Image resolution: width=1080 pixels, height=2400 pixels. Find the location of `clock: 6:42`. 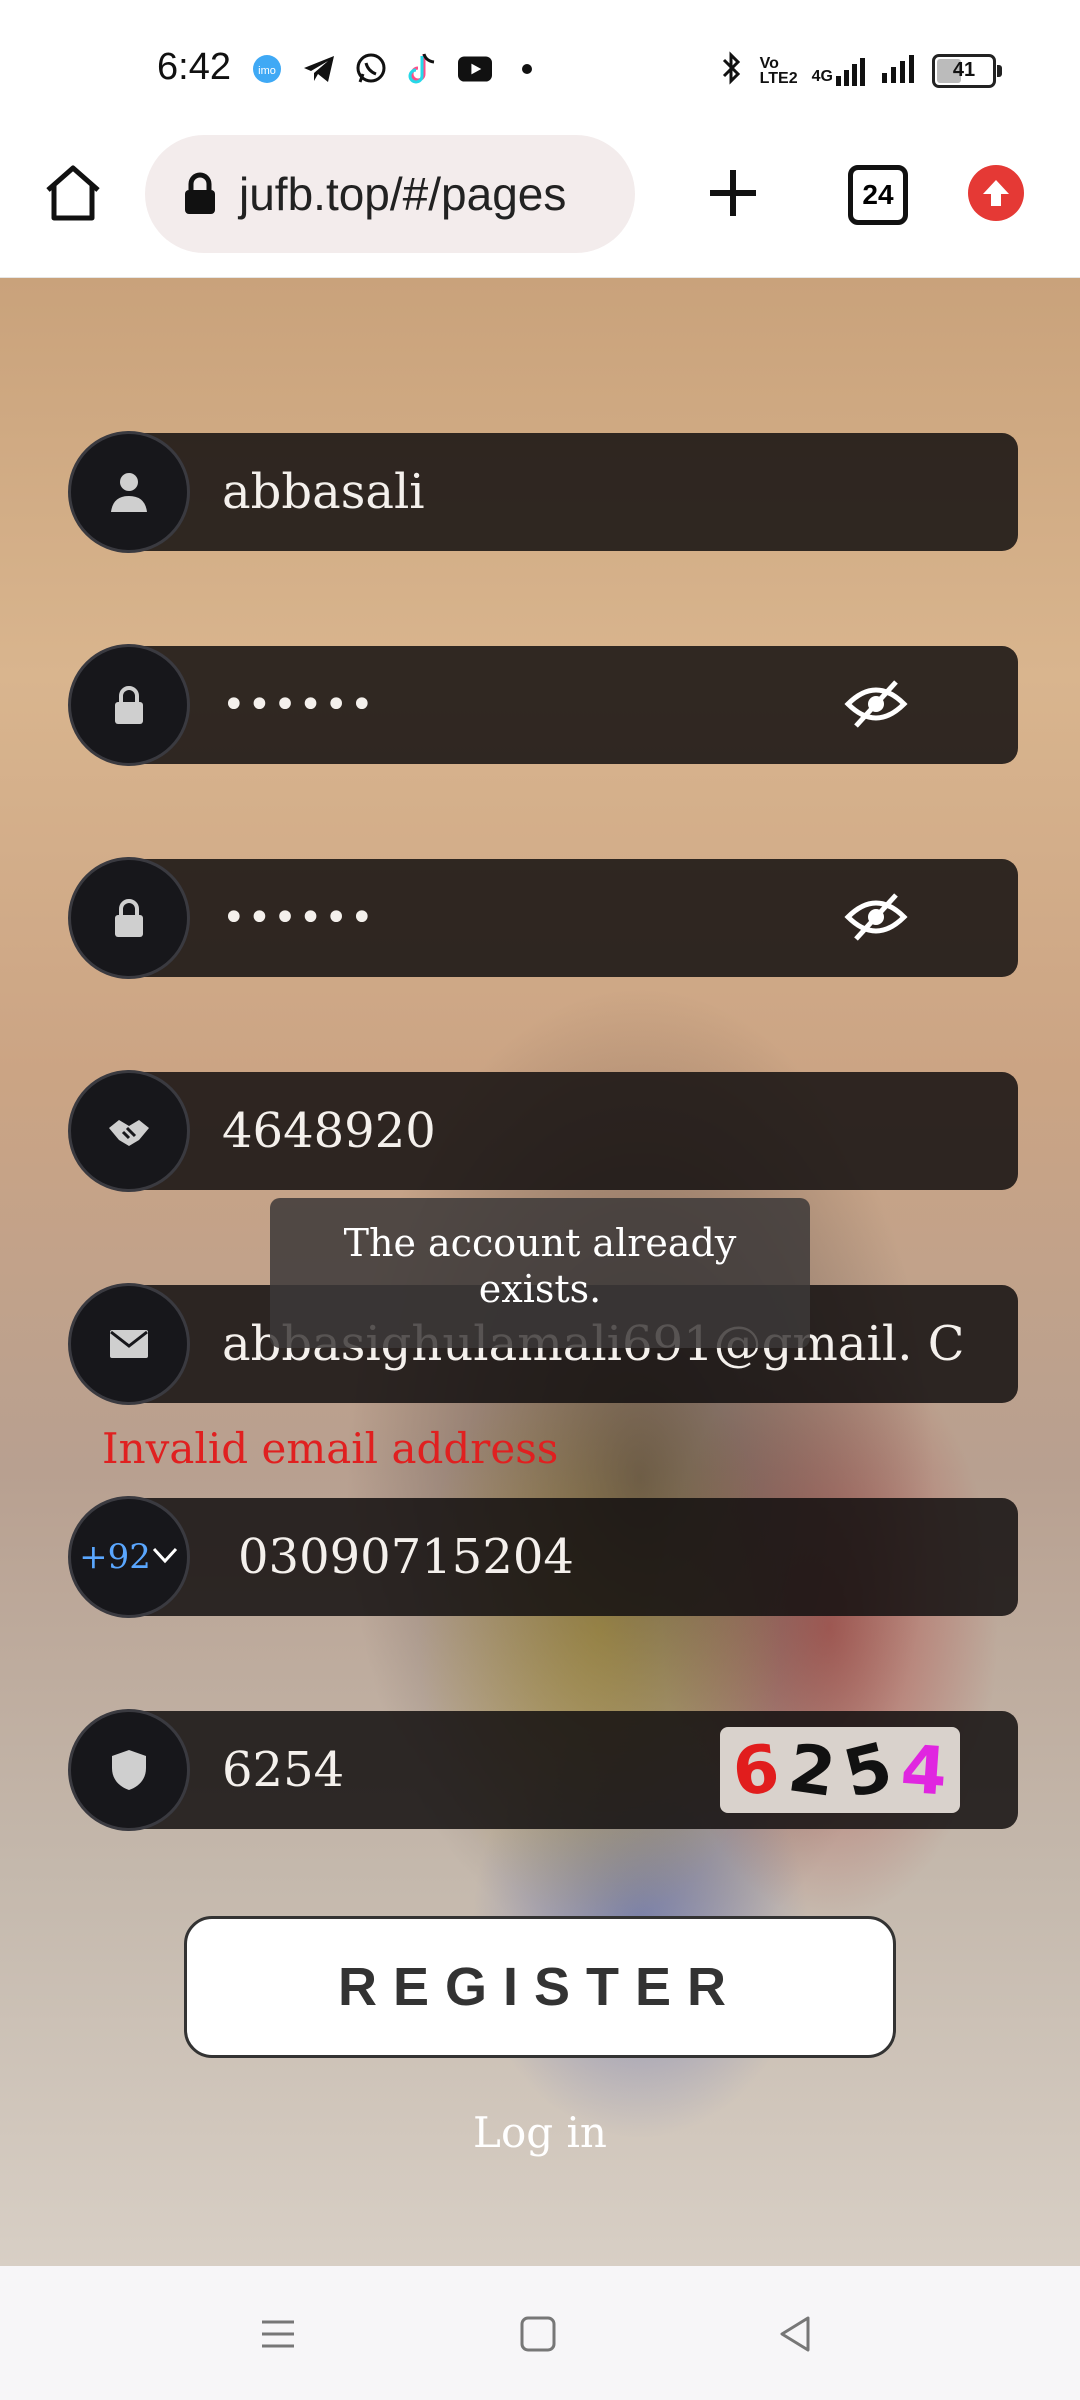

clock: 6:42 is located at coordinates (194, 67).